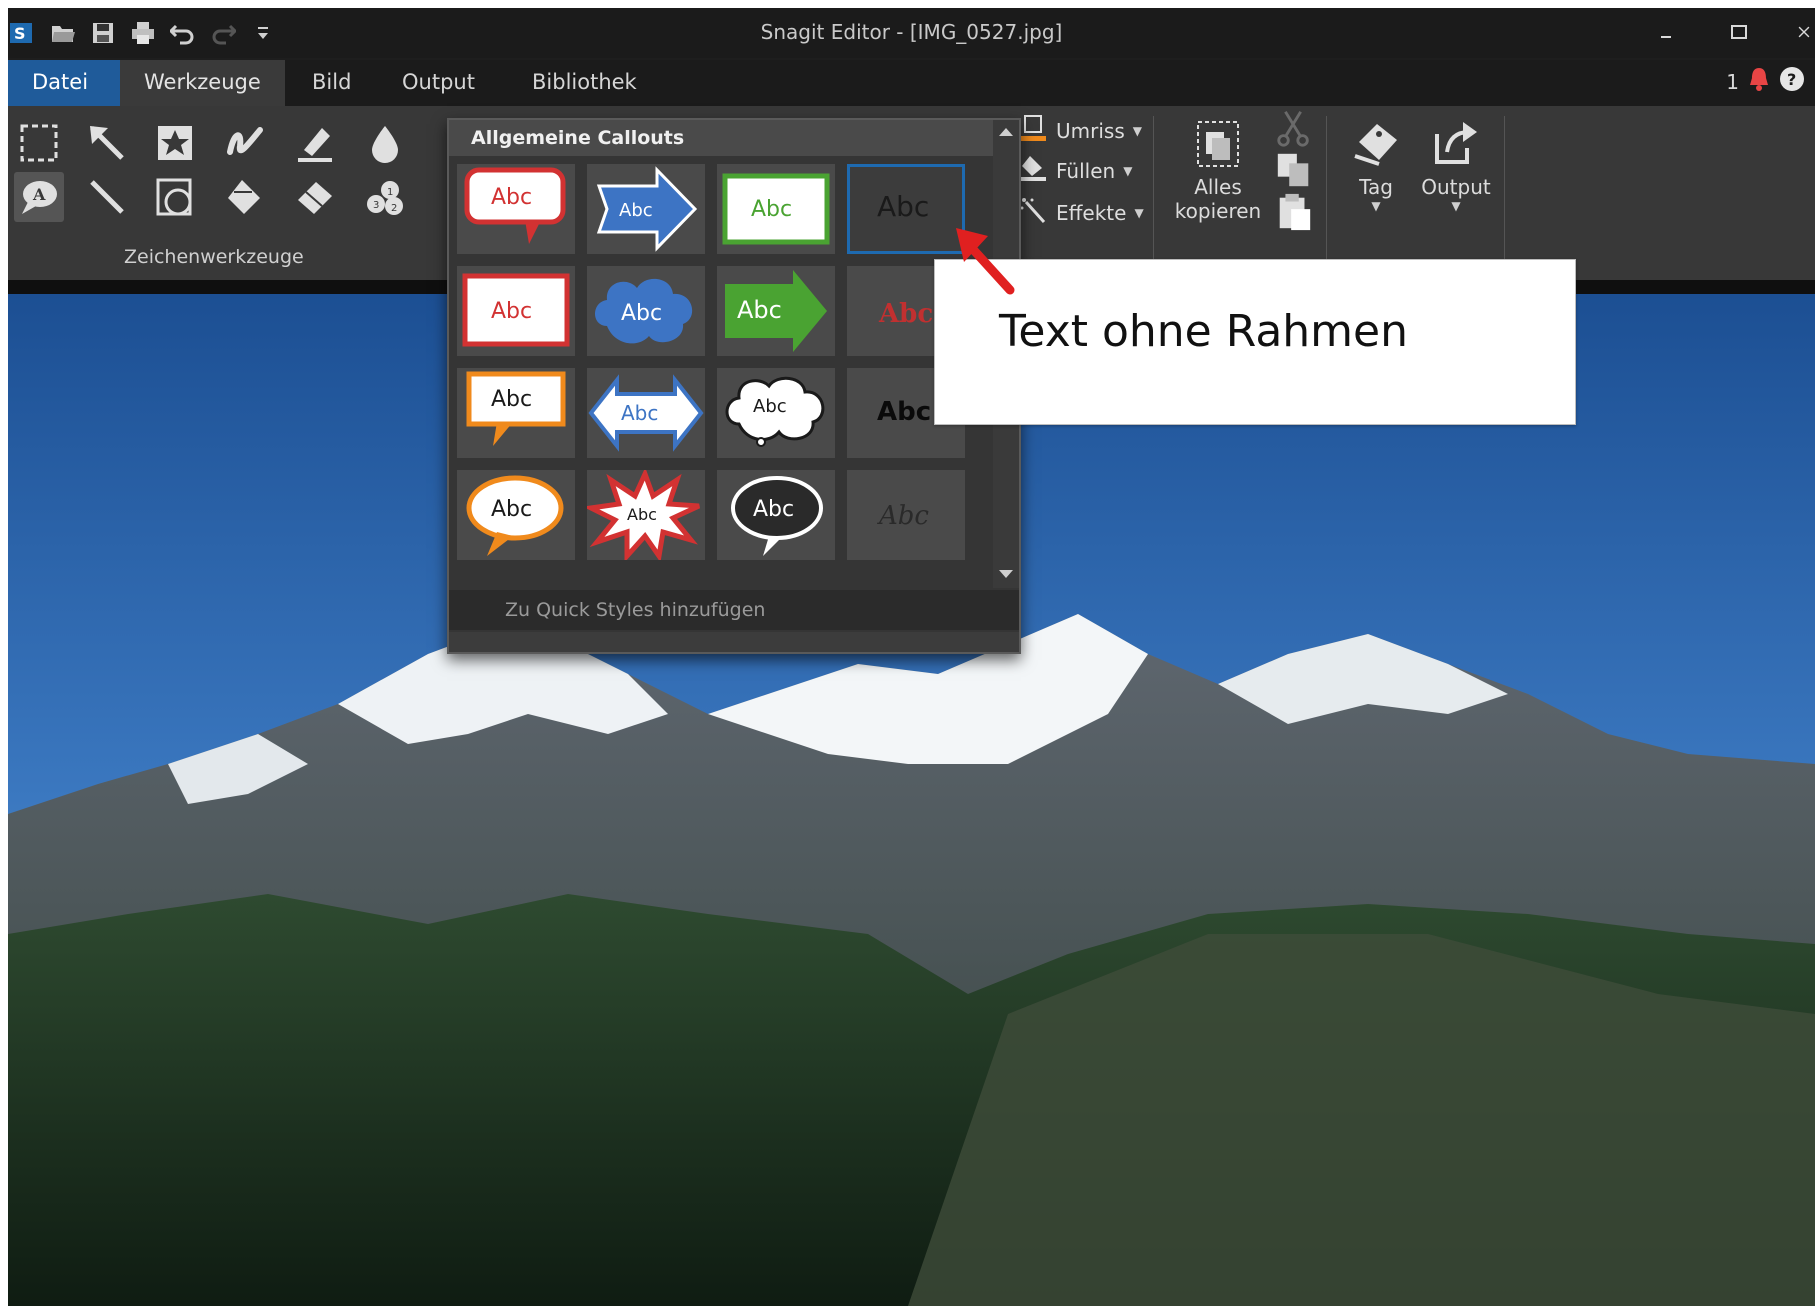  Describe the element at coordinates (315, 143) in the screenshot. I see `highlighter-tool-icon` at that location.